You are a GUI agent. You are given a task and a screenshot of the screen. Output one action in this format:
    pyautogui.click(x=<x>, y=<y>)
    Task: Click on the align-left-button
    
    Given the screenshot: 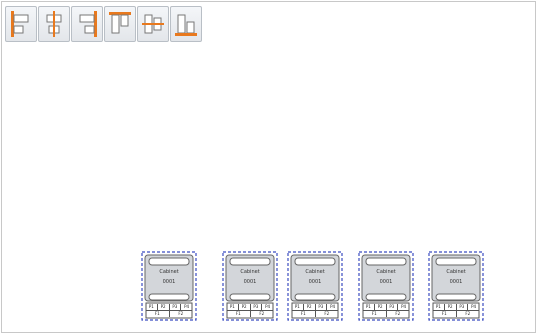 What is the action you would take?
    pyautogui.click(x=21, y=24)
    